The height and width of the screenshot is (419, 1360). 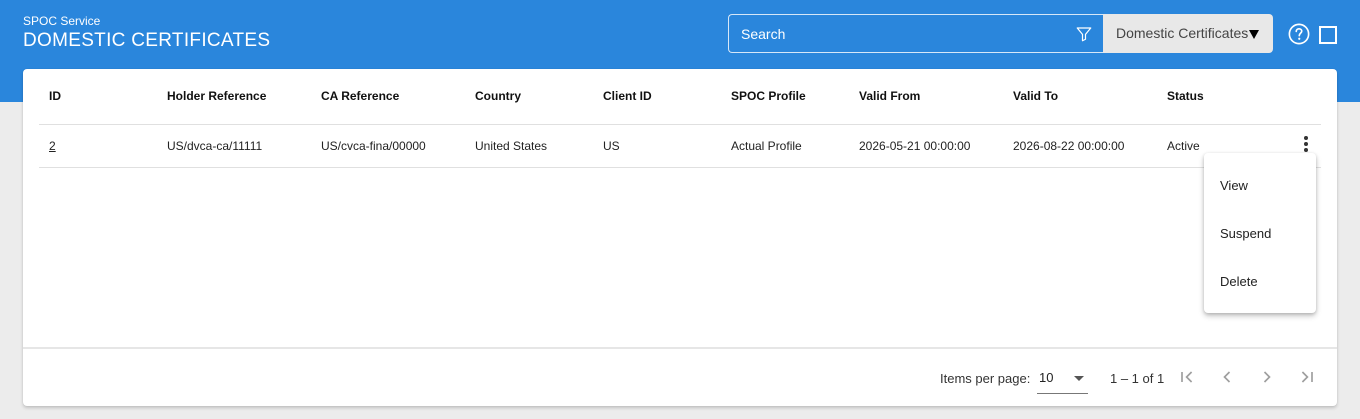 I want to click on paginator-divider, so click(x=680, y=348).